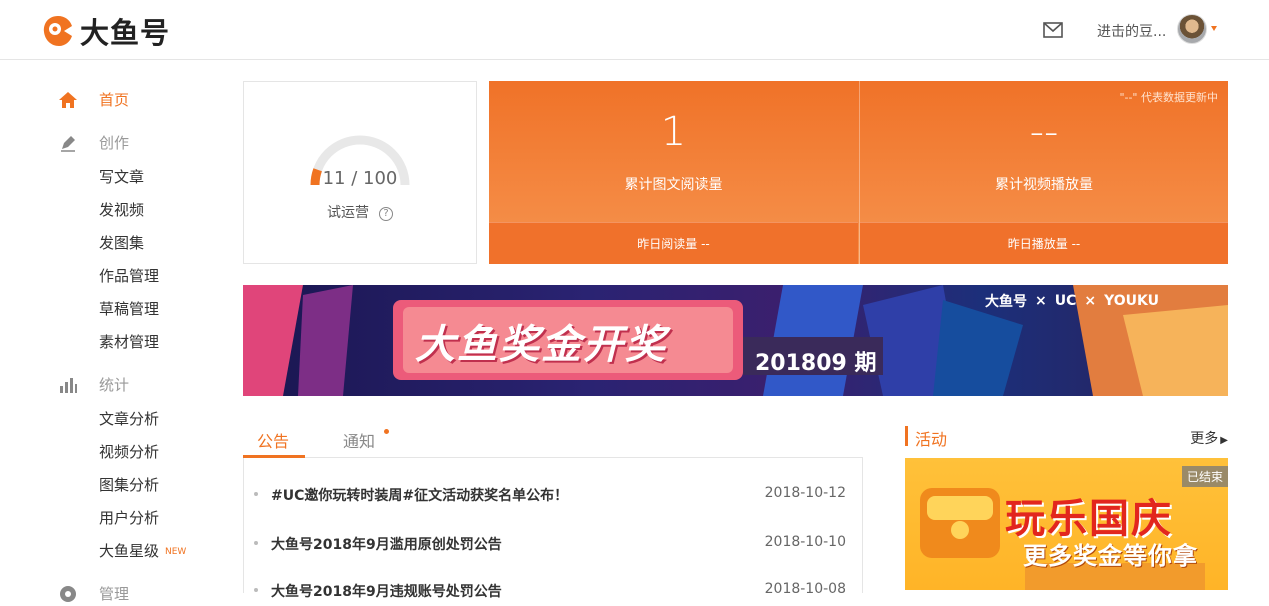 The width and height of the screenshot is (1269, 606). I want to click on new-badge: NEW, so click(176, 551).